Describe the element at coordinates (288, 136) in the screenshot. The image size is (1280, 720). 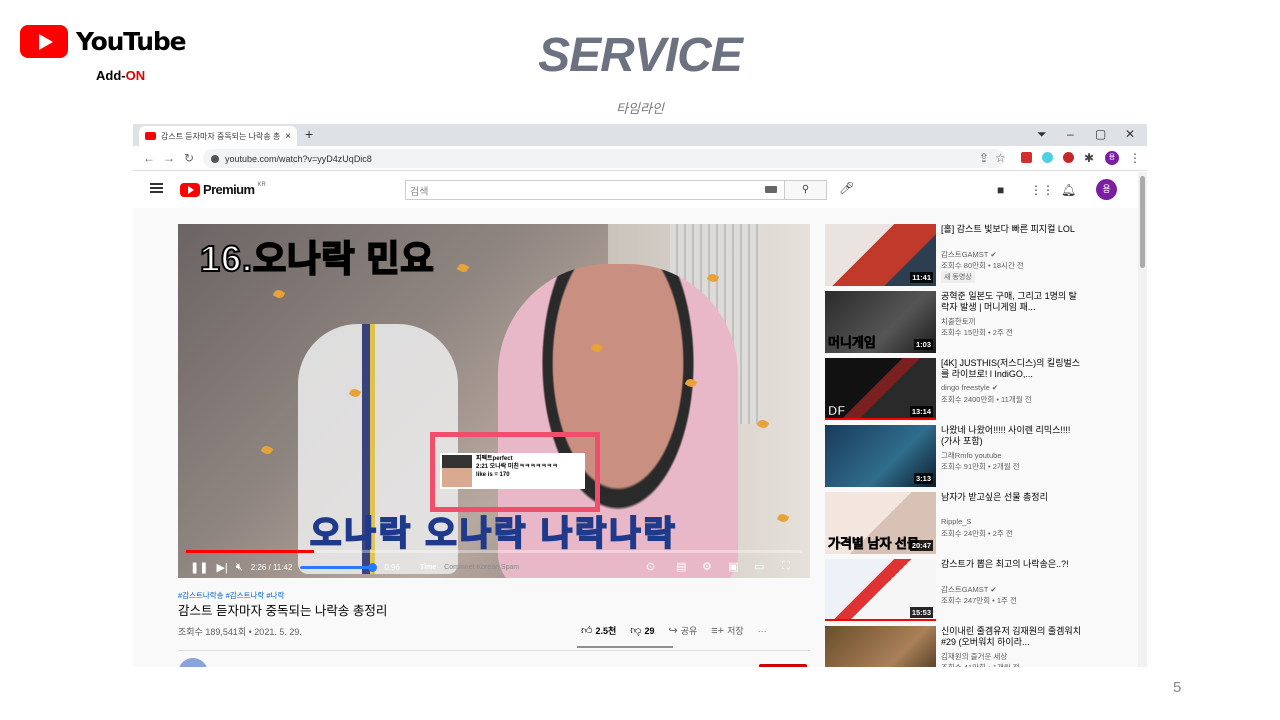
I see `tab-close-icon: ×` at that location.